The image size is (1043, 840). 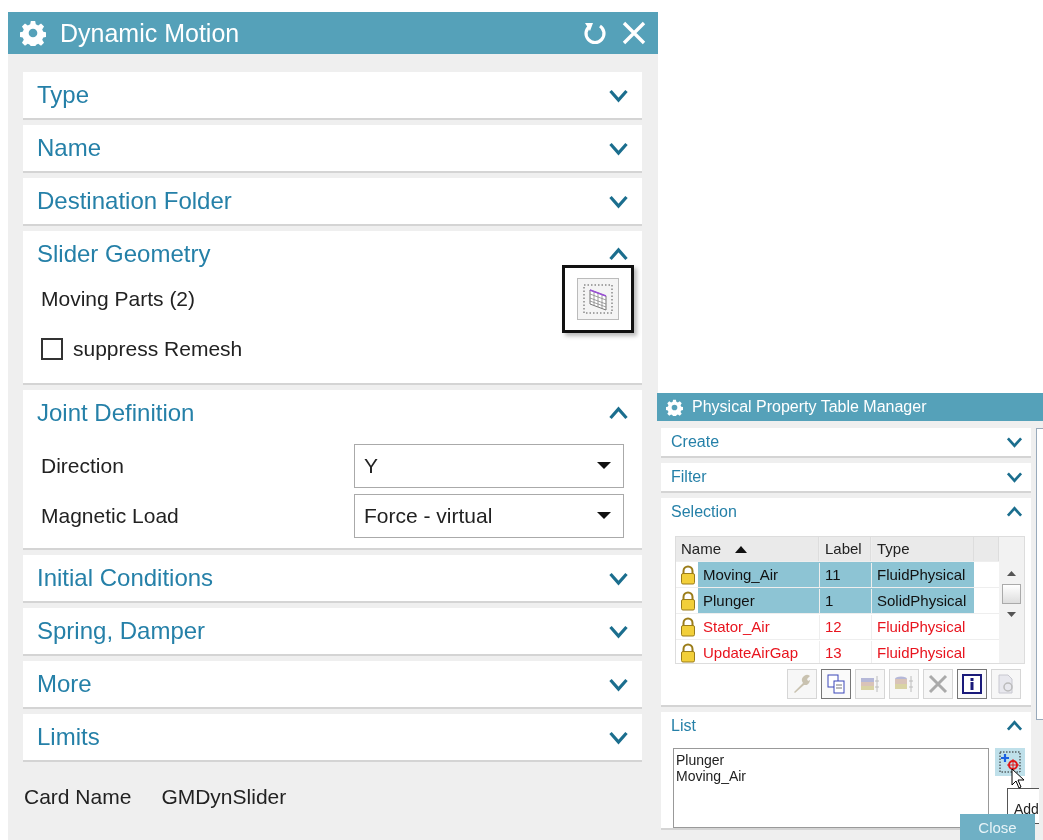 What do you see at coordinates (69, 148) in the screenshot?
I see `section-header: Name` at bounding box center [69, 148].